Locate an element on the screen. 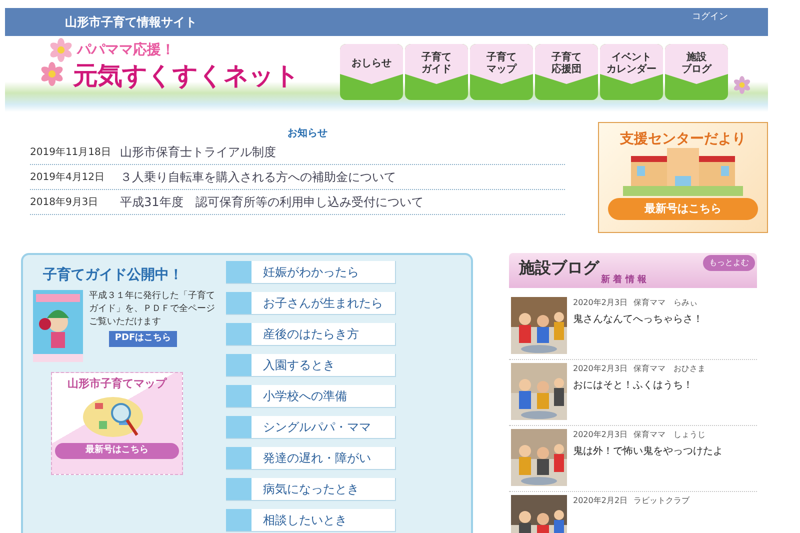 The width and height of the screenshot is (800, 533). post-title: 鬼さんなんてへっちゃらさ！ is located at coordinates (638, 319).